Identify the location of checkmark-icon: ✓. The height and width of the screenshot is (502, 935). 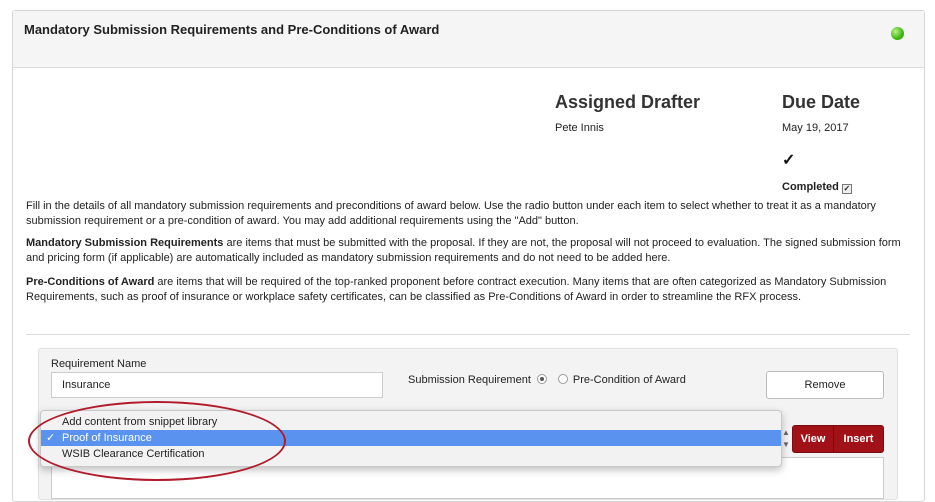
(789, 160).